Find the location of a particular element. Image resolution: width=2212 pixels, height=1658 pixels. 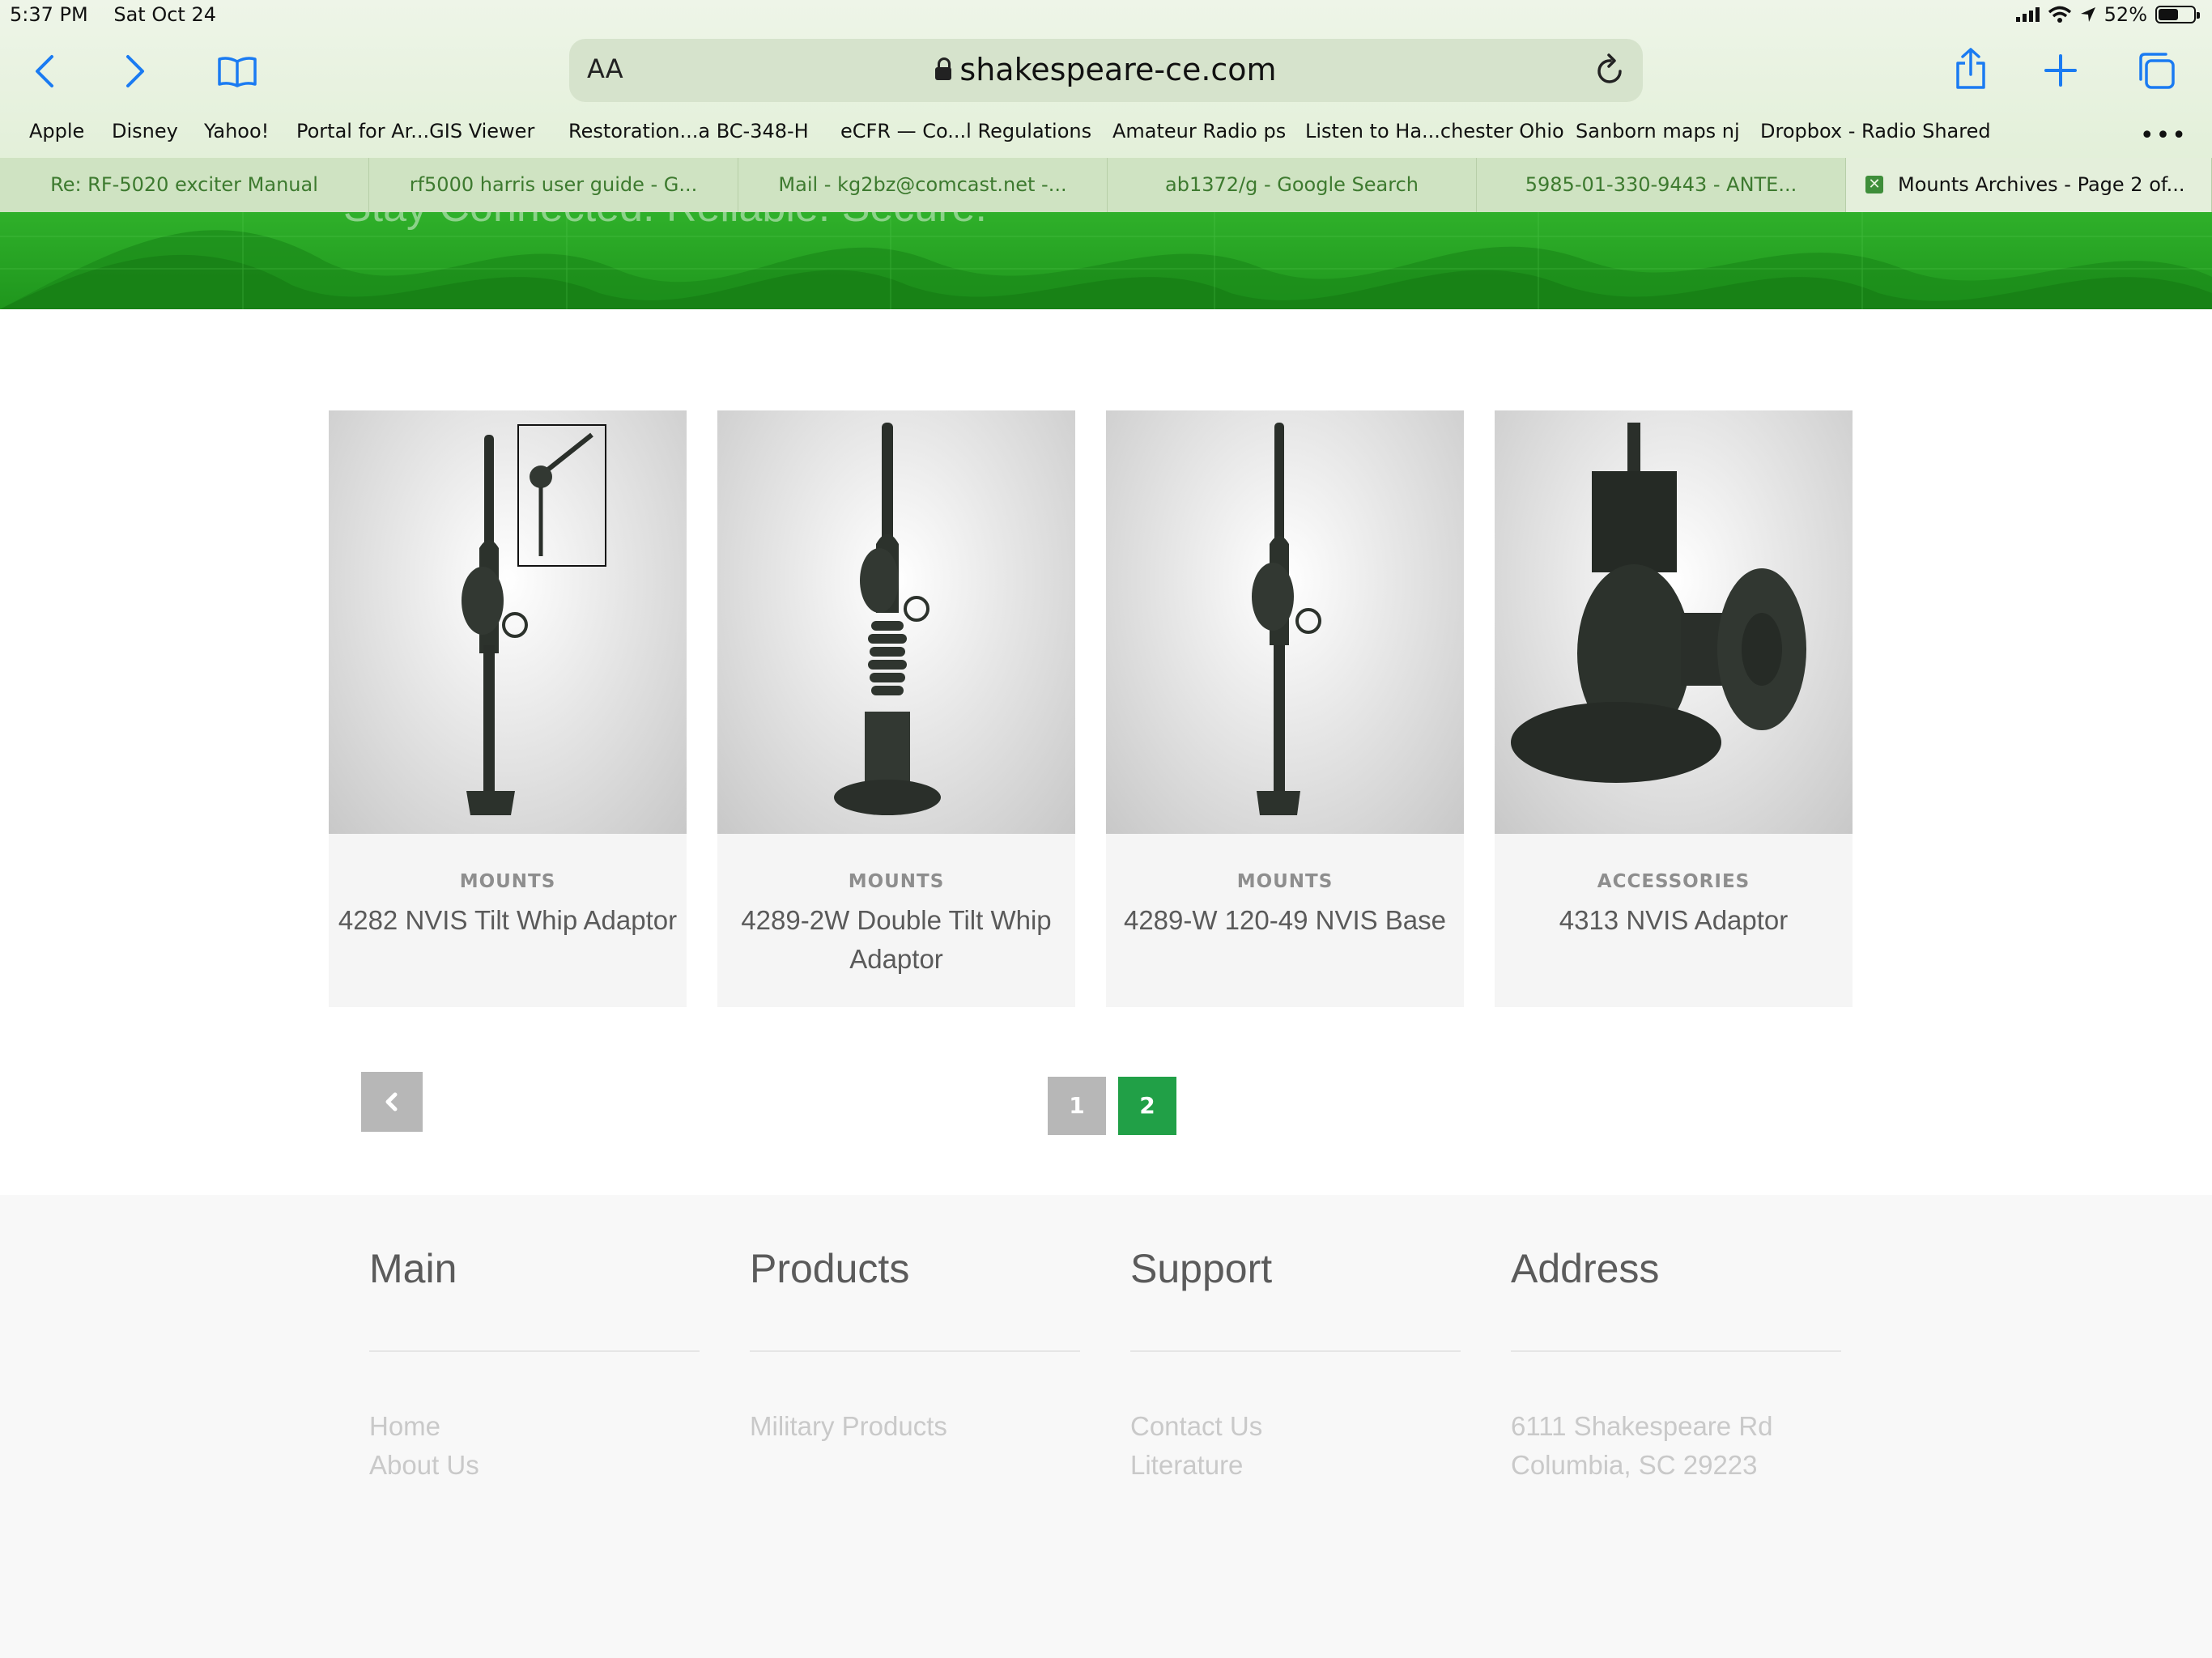

more-bookmarks-icon: ••• is located at coordinates (2164, 135).